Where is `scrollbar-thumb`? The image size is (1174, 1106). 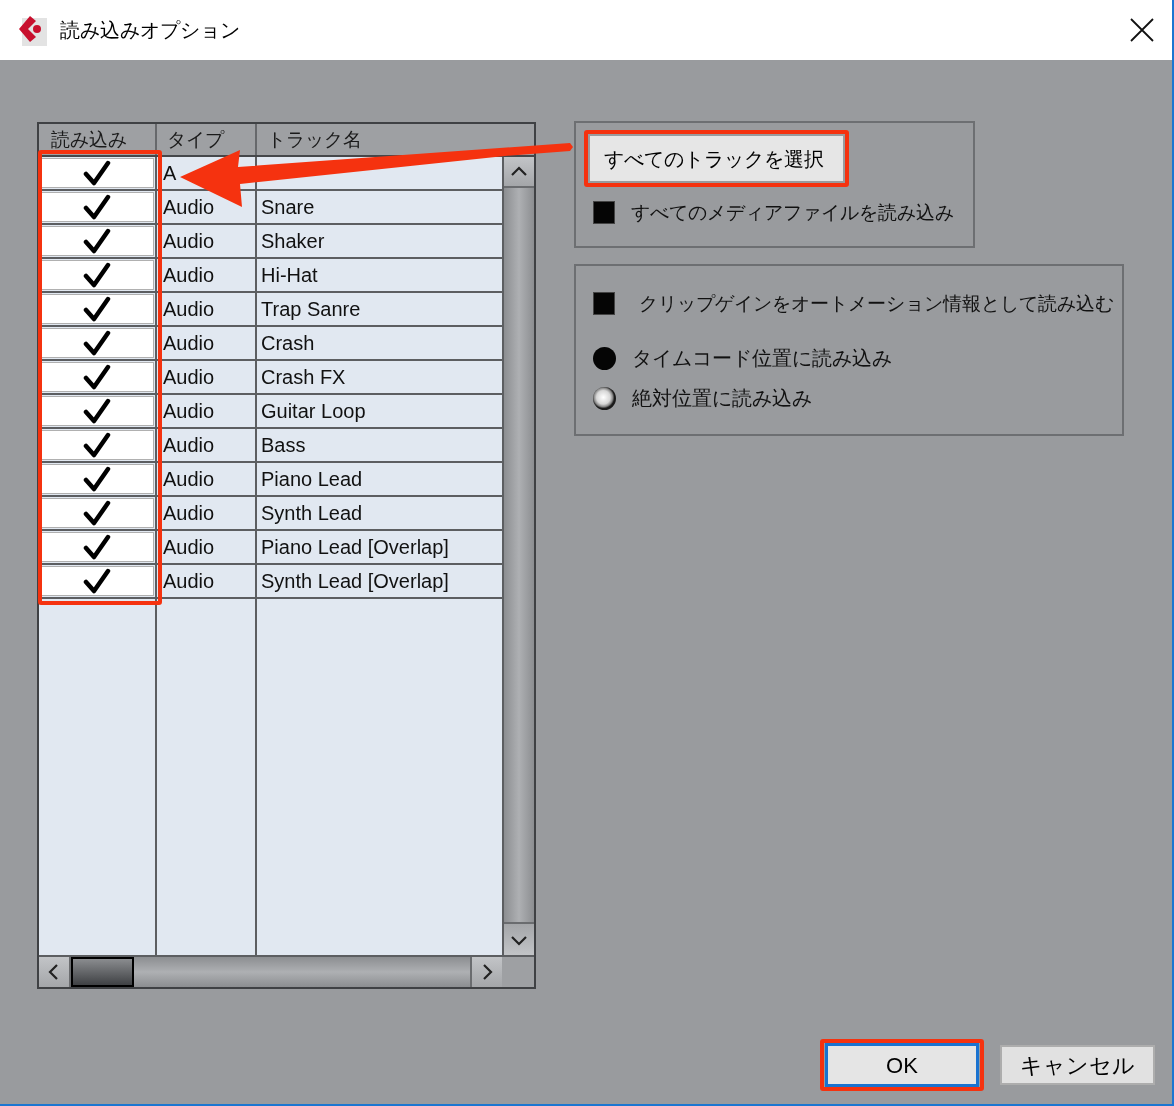
scrollbar-thumb is located at coordinates (102, 972).